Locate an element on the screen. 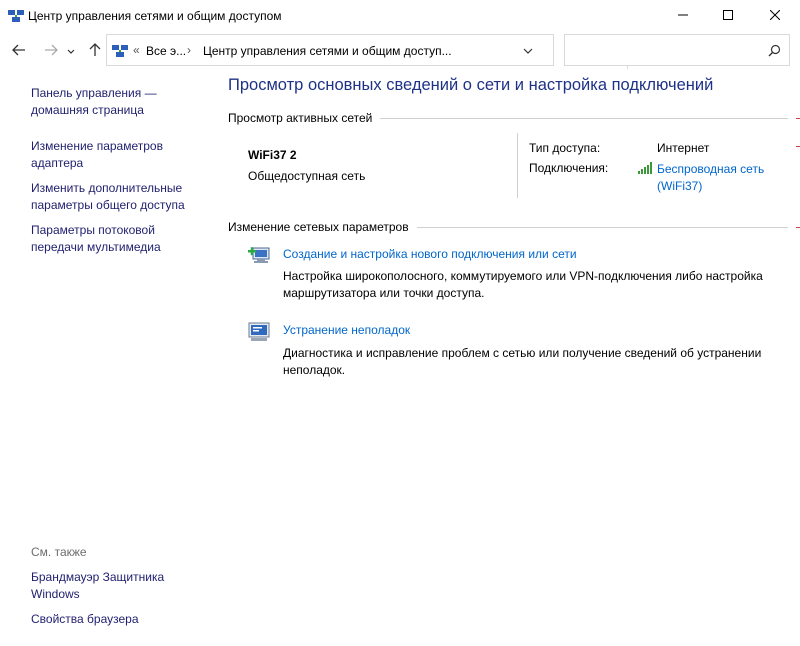  close-icon is located at coordinates (775, 16).